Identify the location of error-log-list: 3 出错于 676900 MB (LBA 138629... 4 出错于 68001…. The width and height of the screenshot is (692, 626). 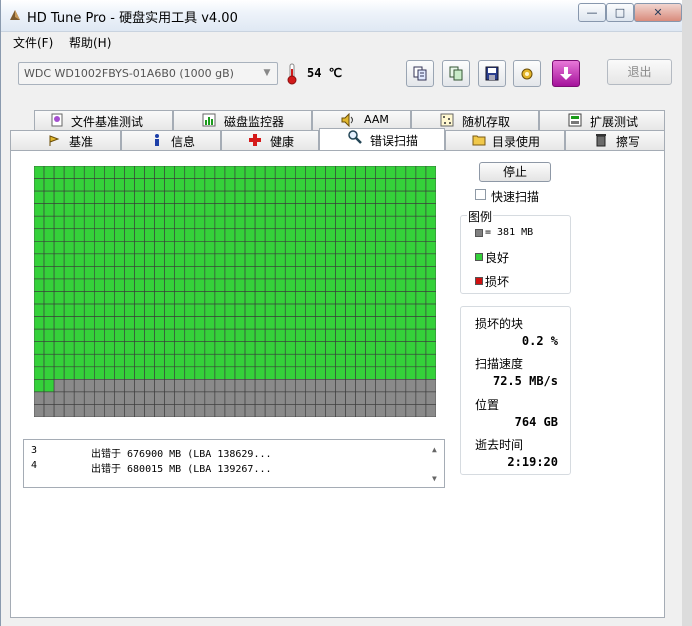
(234, 463).